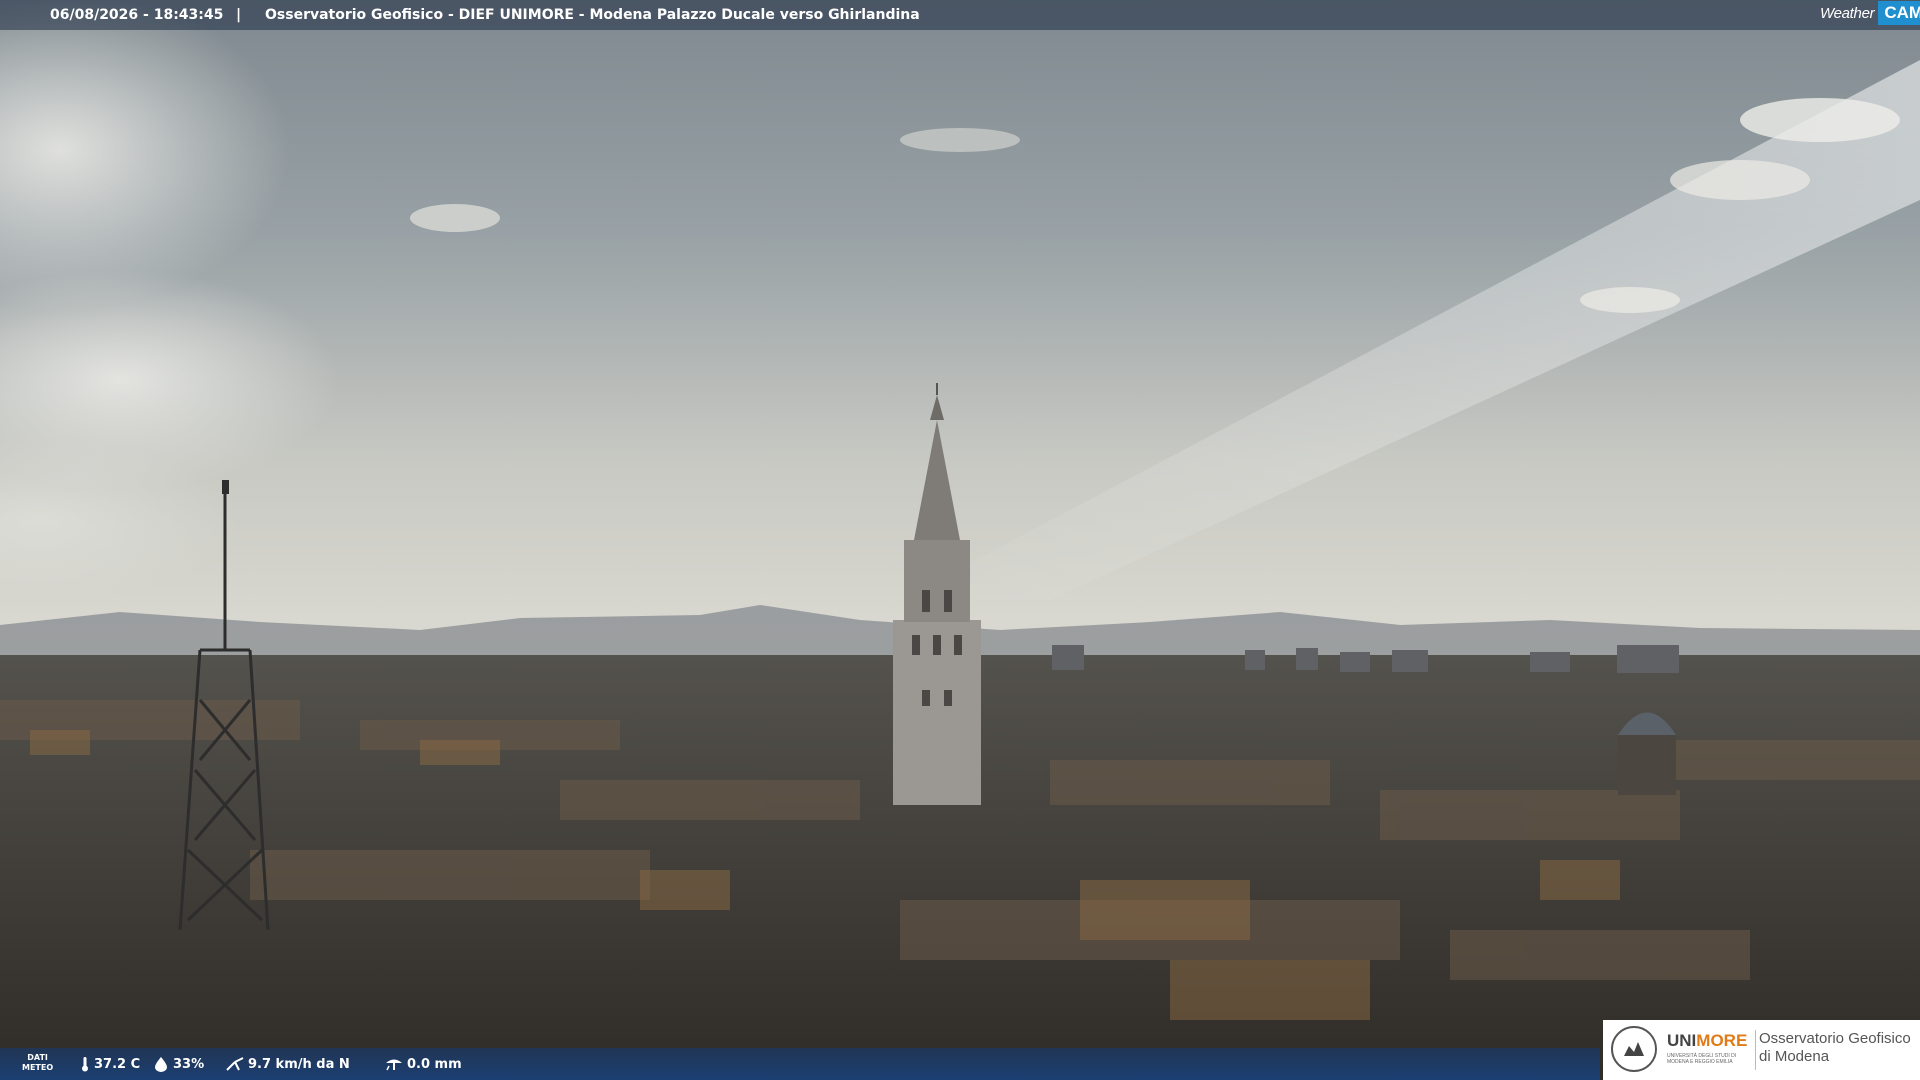 This screenshot has height=1080, width=1920. Describe the element at coordinates (434, 1064) in the screenshot. I see `rain-value: 0.0 mm` at that location.